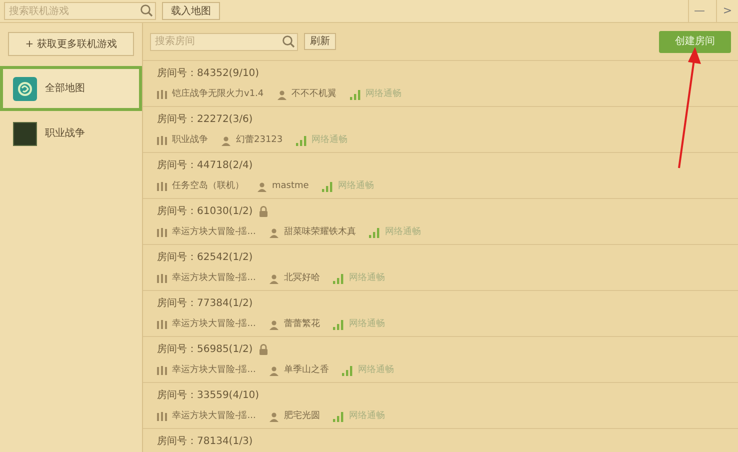  What do you see at coordinates (699, 11) in the screenshot?
I see `minimize-button: —` at bounding box center [699, 11].